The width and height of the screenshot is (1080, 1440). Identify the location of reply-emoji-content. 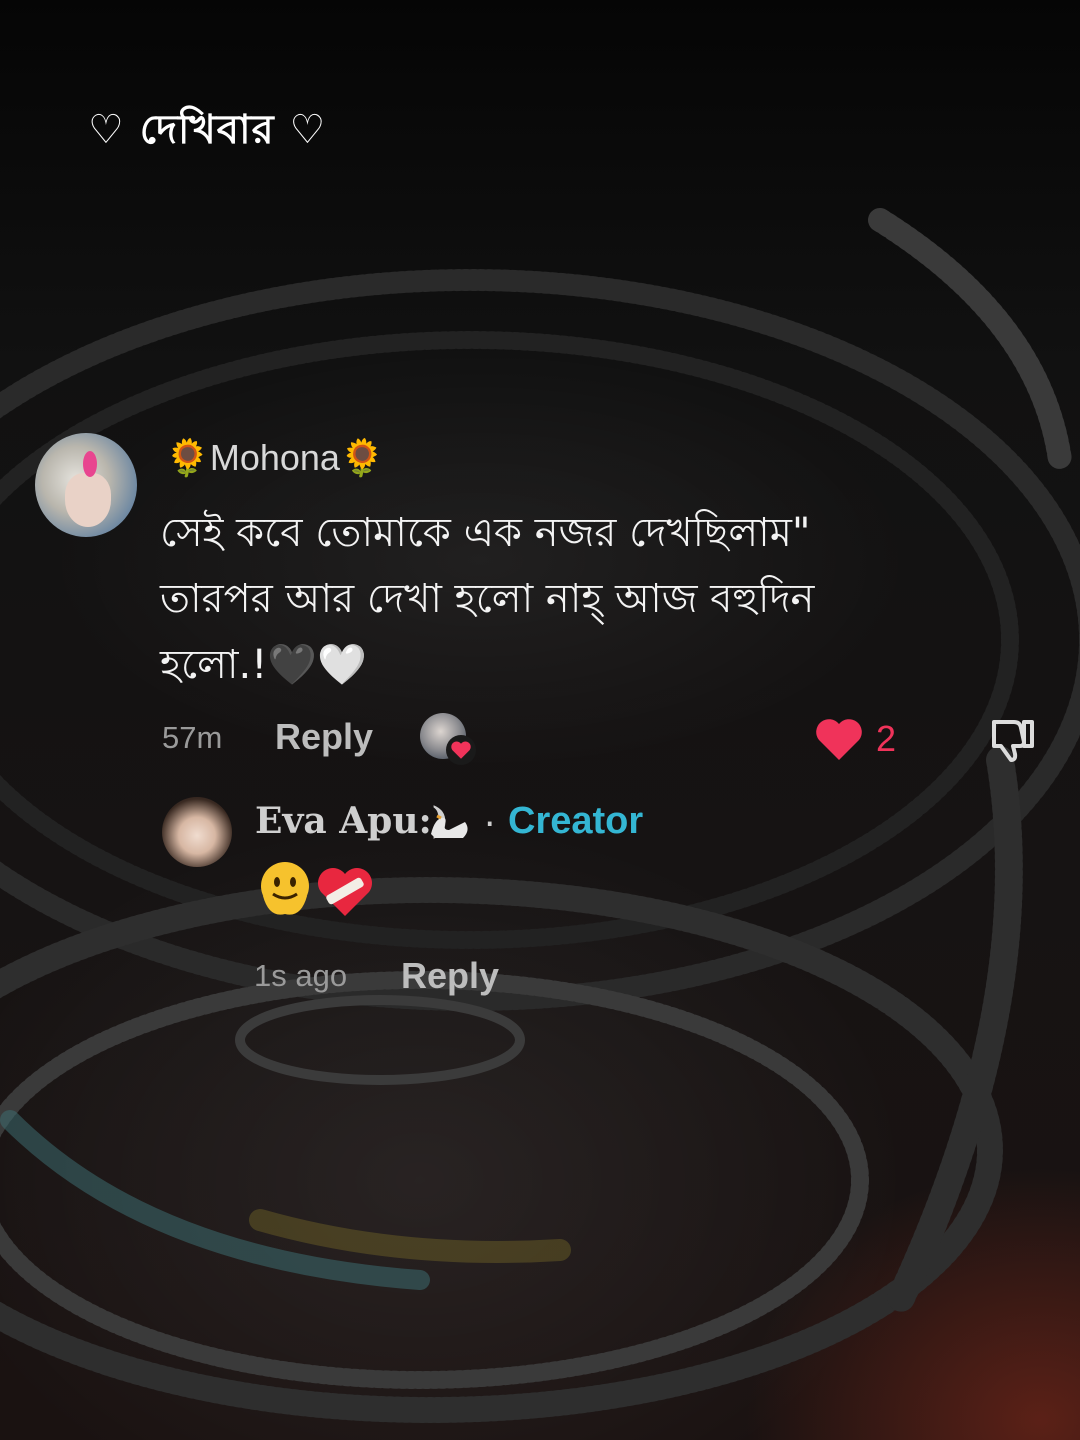
(316, 889).